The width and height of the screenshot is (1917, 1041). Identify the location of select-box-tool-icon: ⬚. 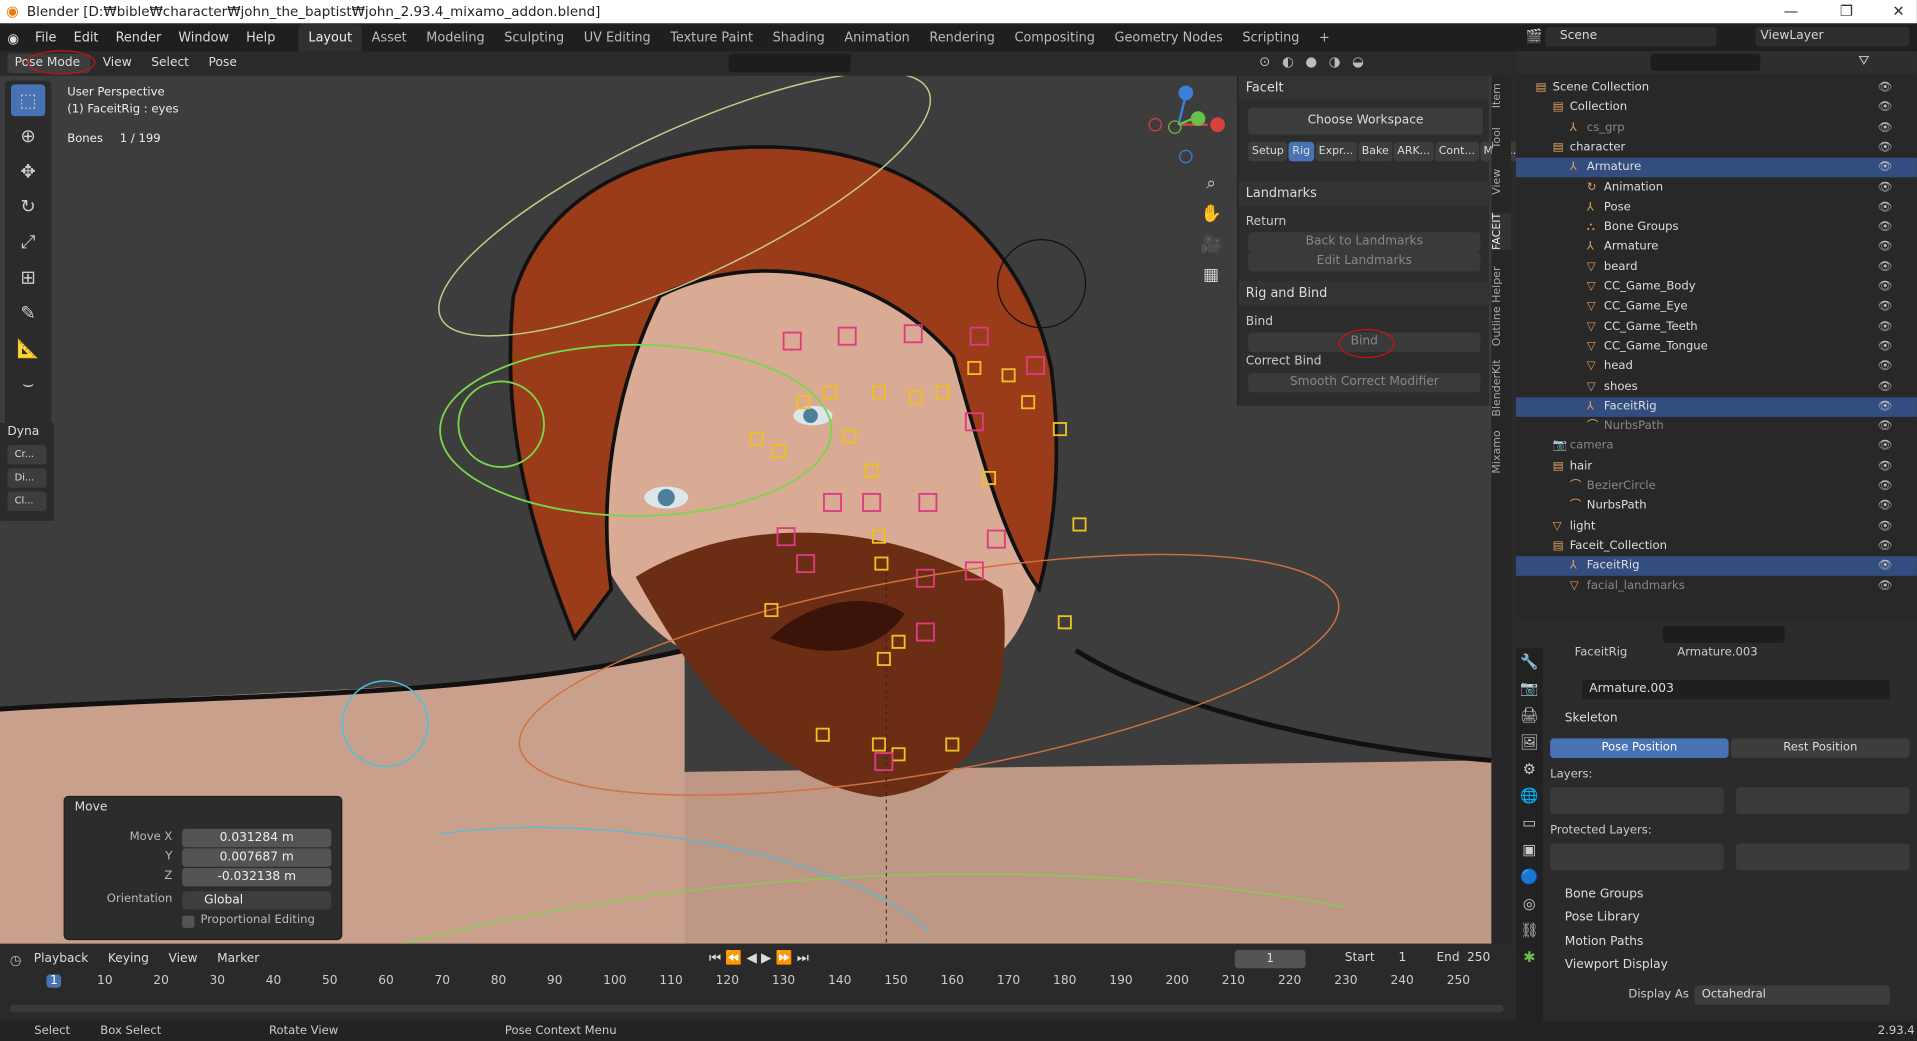
(28, 100).